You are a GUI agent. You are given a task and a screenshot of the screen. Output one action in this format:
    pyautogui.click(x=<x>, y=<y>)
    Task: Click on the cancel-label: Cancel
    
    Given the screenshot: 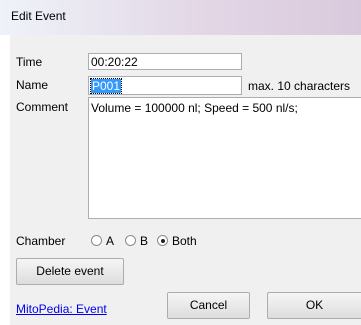 What is the action you would take?
    pyautogui.click(x=208, y=305)
    